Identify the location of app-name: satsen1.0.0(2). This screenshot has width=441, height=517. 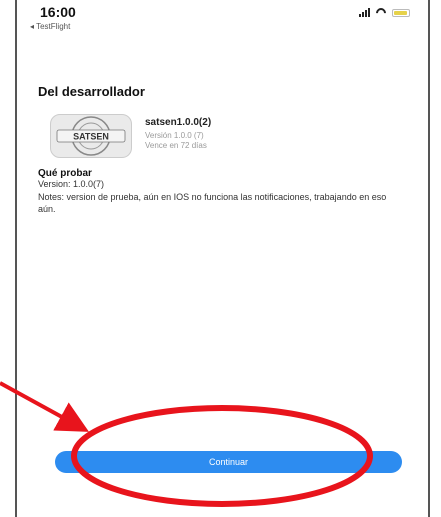
(178, 122).